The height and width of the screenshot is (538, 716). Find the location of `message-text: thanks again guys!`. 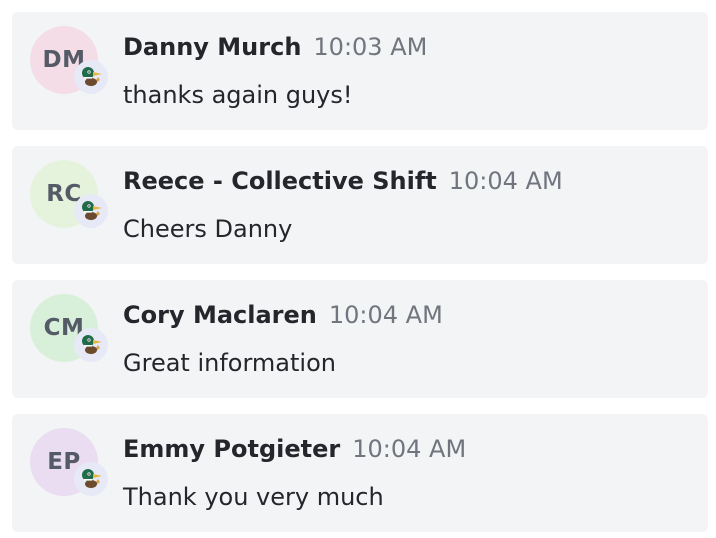

message-text: thanks again guys! is located at coordinates (238, 95).